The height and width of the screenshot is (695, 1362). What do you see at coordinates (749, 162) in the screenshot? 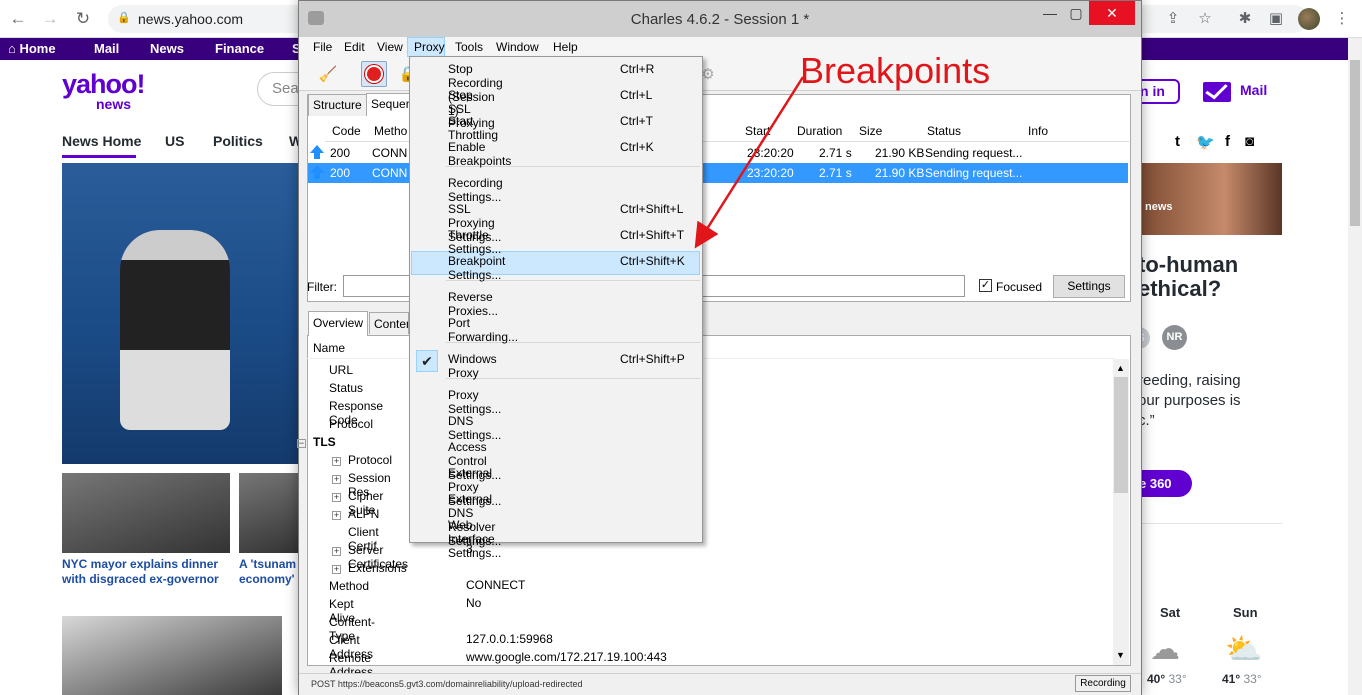
I see `annotation-arrow` at bounding box center [749, 162].